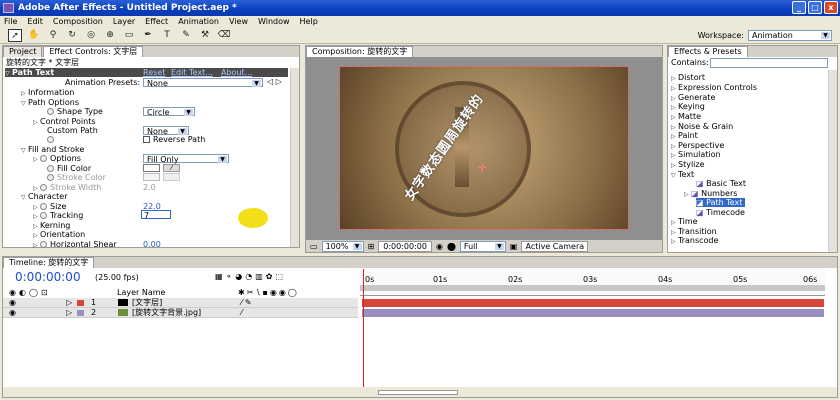 The width and height of the screenshot is (840, 400). What do you see at coordinates (166, 131) in the screenshot?
I see `custom-path-select: None ▼` at bounding box center [166, 131].